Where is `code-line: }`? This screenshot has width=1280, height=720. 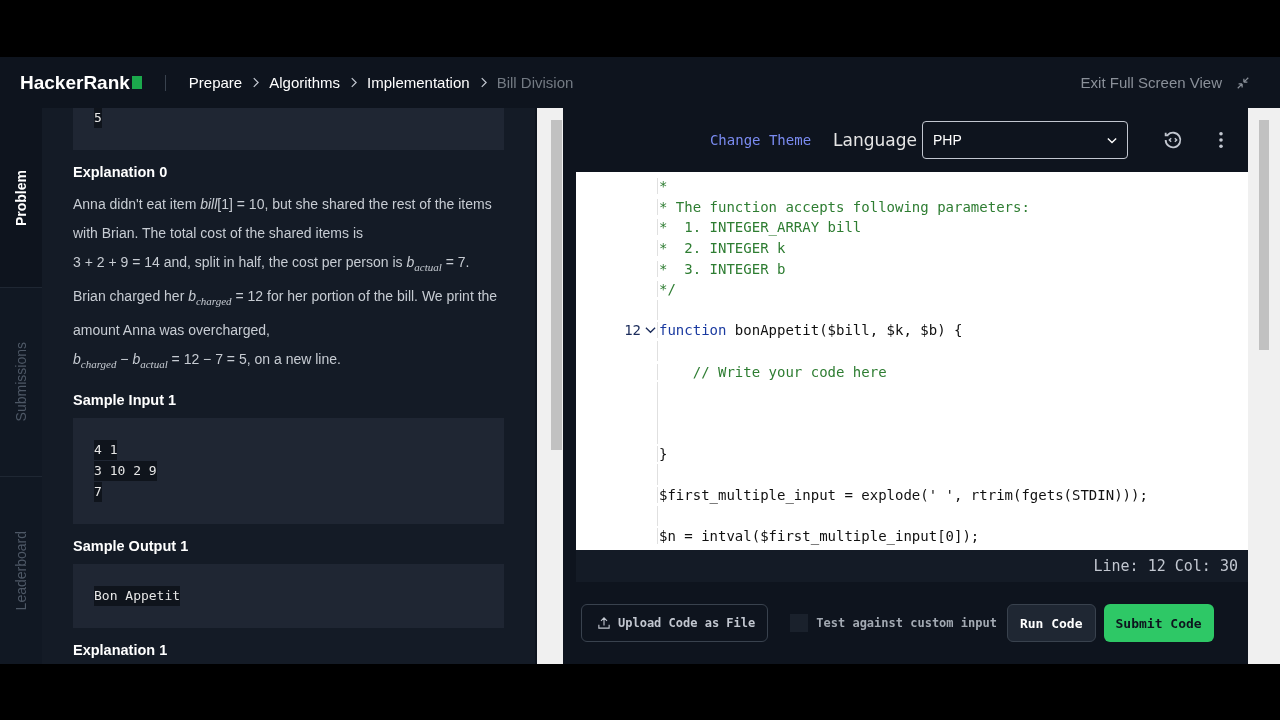 code-line: } is located at coordinates (662, 454).